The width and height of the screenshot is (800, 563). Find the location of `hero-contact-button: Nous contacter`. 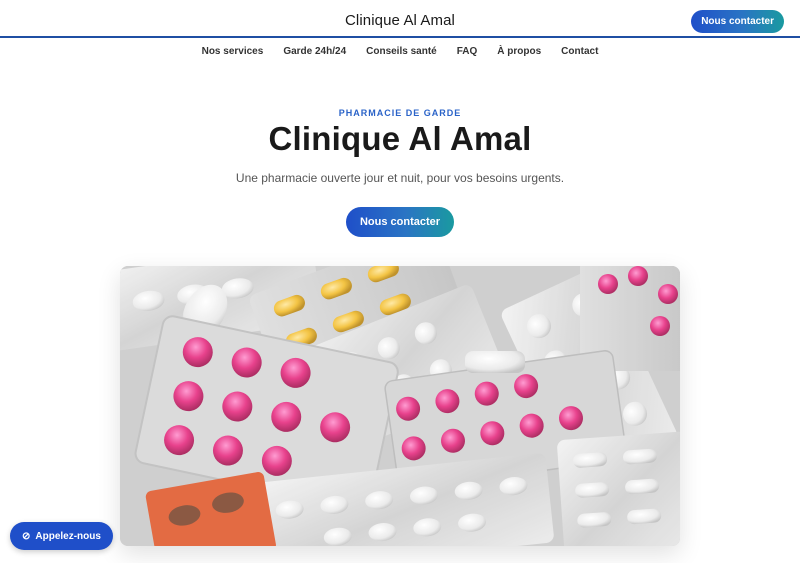

hero-contact-button: Nous contacter is located at coordinates (400, 222).